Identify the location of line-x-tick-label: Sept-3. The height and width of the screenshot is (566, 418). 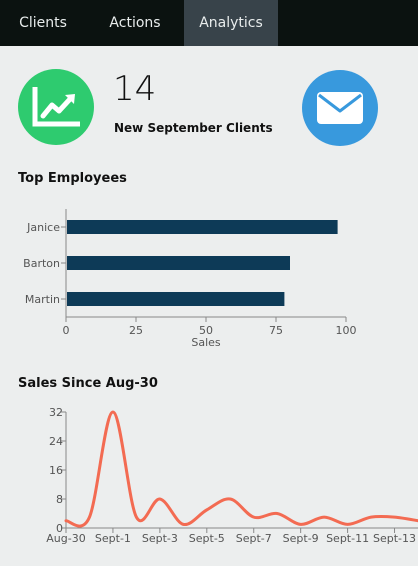
(160, 538).